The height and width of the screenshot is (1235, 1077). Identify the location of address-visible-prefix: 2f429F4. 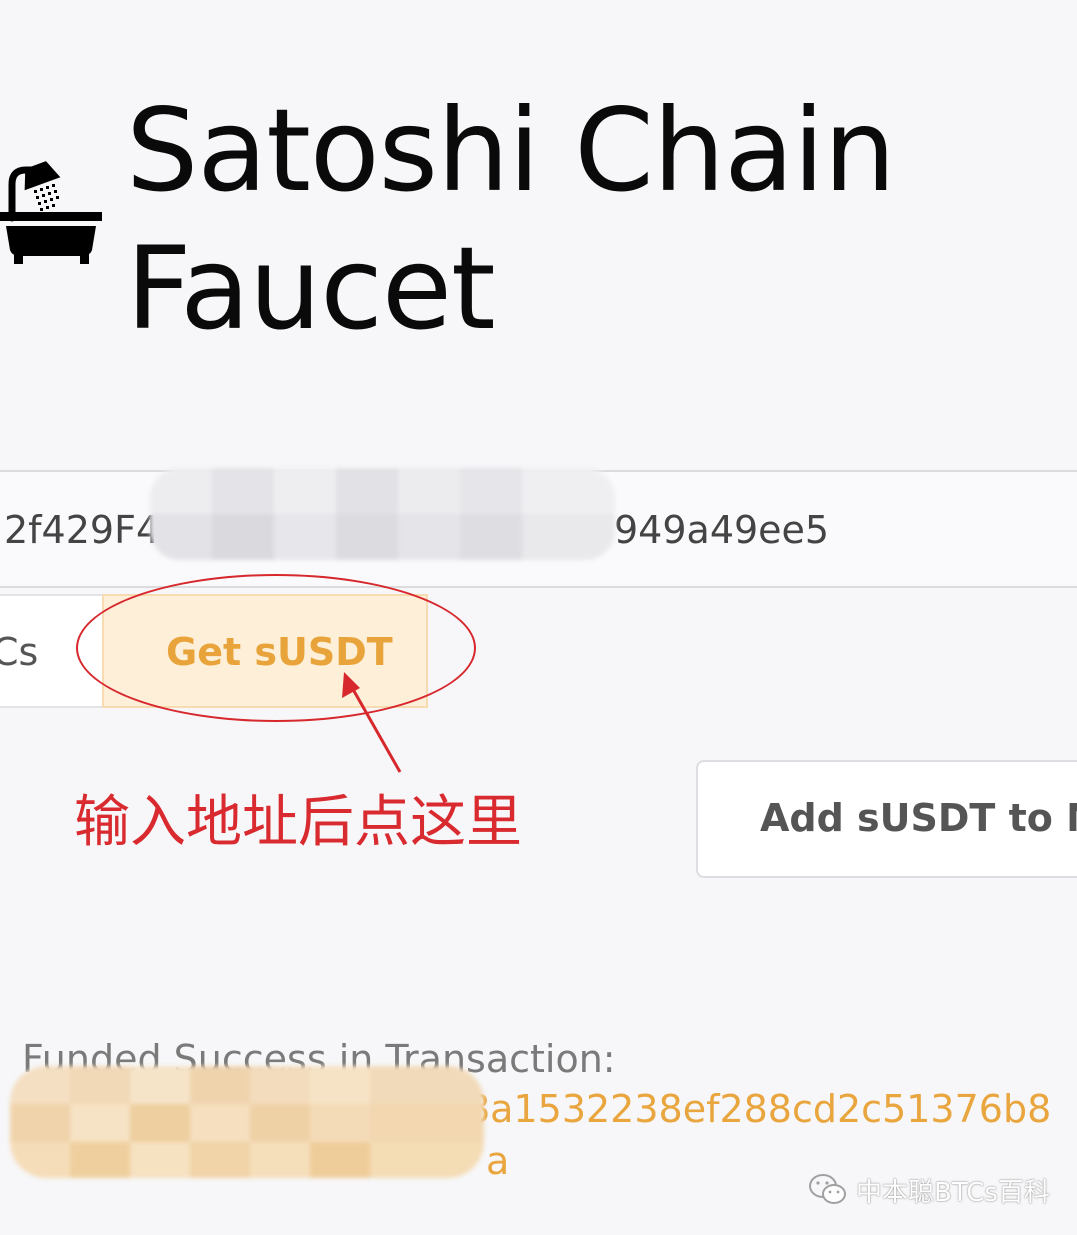
(82, 530).